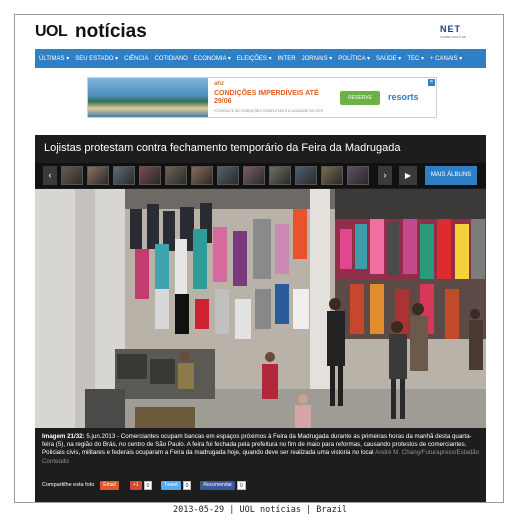 The width and height of the screenshot is (520, 520). What do you see at coordinates (388, 58) in the screenshot?
I see `nav-item: SAÚDE ▾` at bounding box center [388, 58].